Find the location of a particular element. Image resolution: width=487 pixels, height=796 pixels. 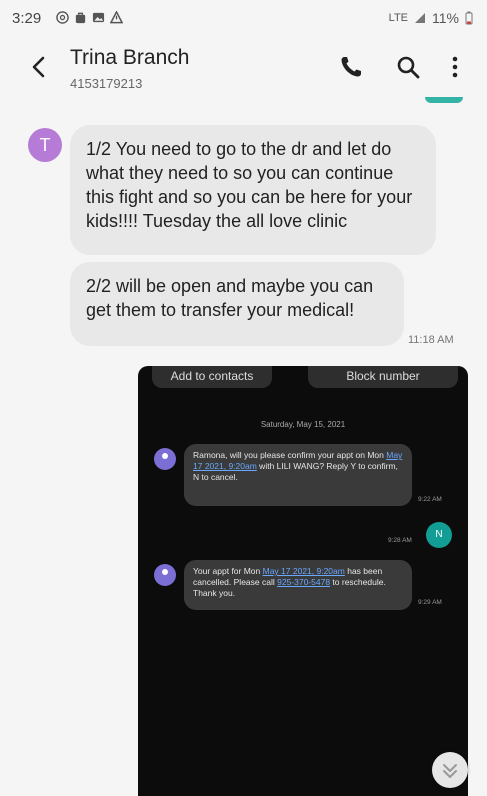

notification-icons is located at coordinates (89, 17).